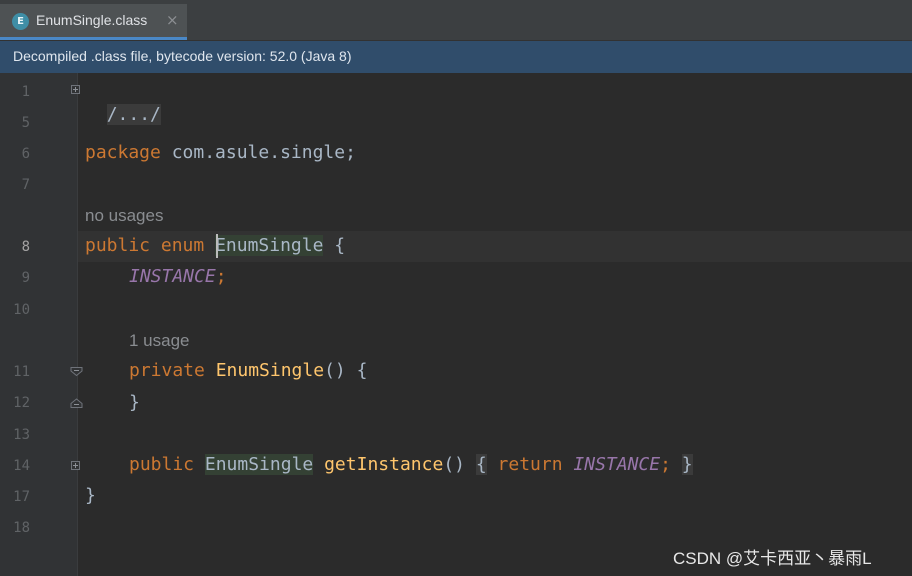  Describe the element at coordinates (76, 403) in the screenshot. I see `fold-end-icon` at that location.